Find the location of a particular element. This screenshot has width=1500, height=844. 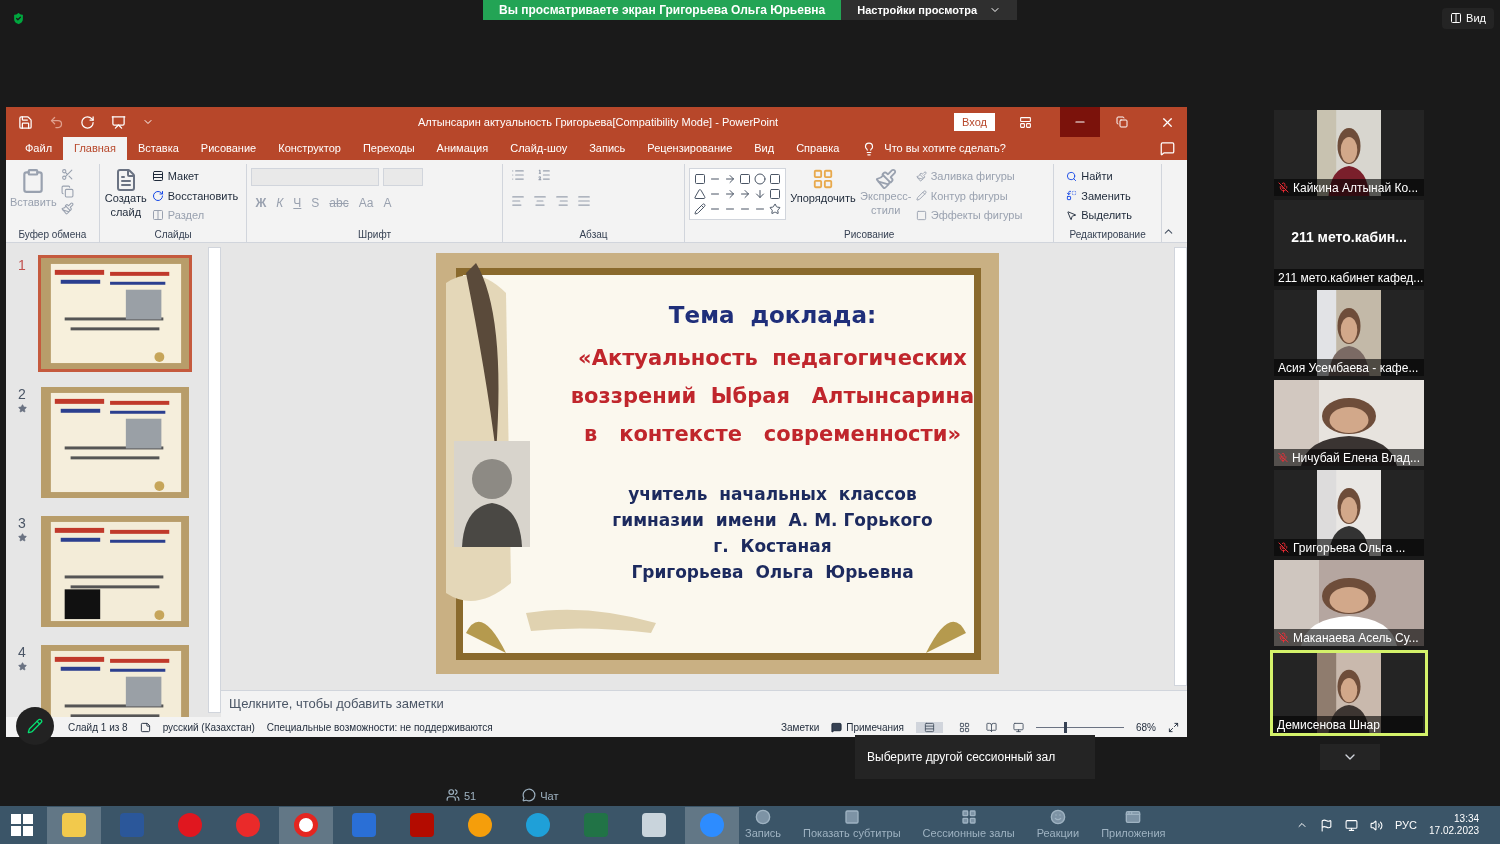

ribbon-tab: Вставка is located at coordinates (158, 148).